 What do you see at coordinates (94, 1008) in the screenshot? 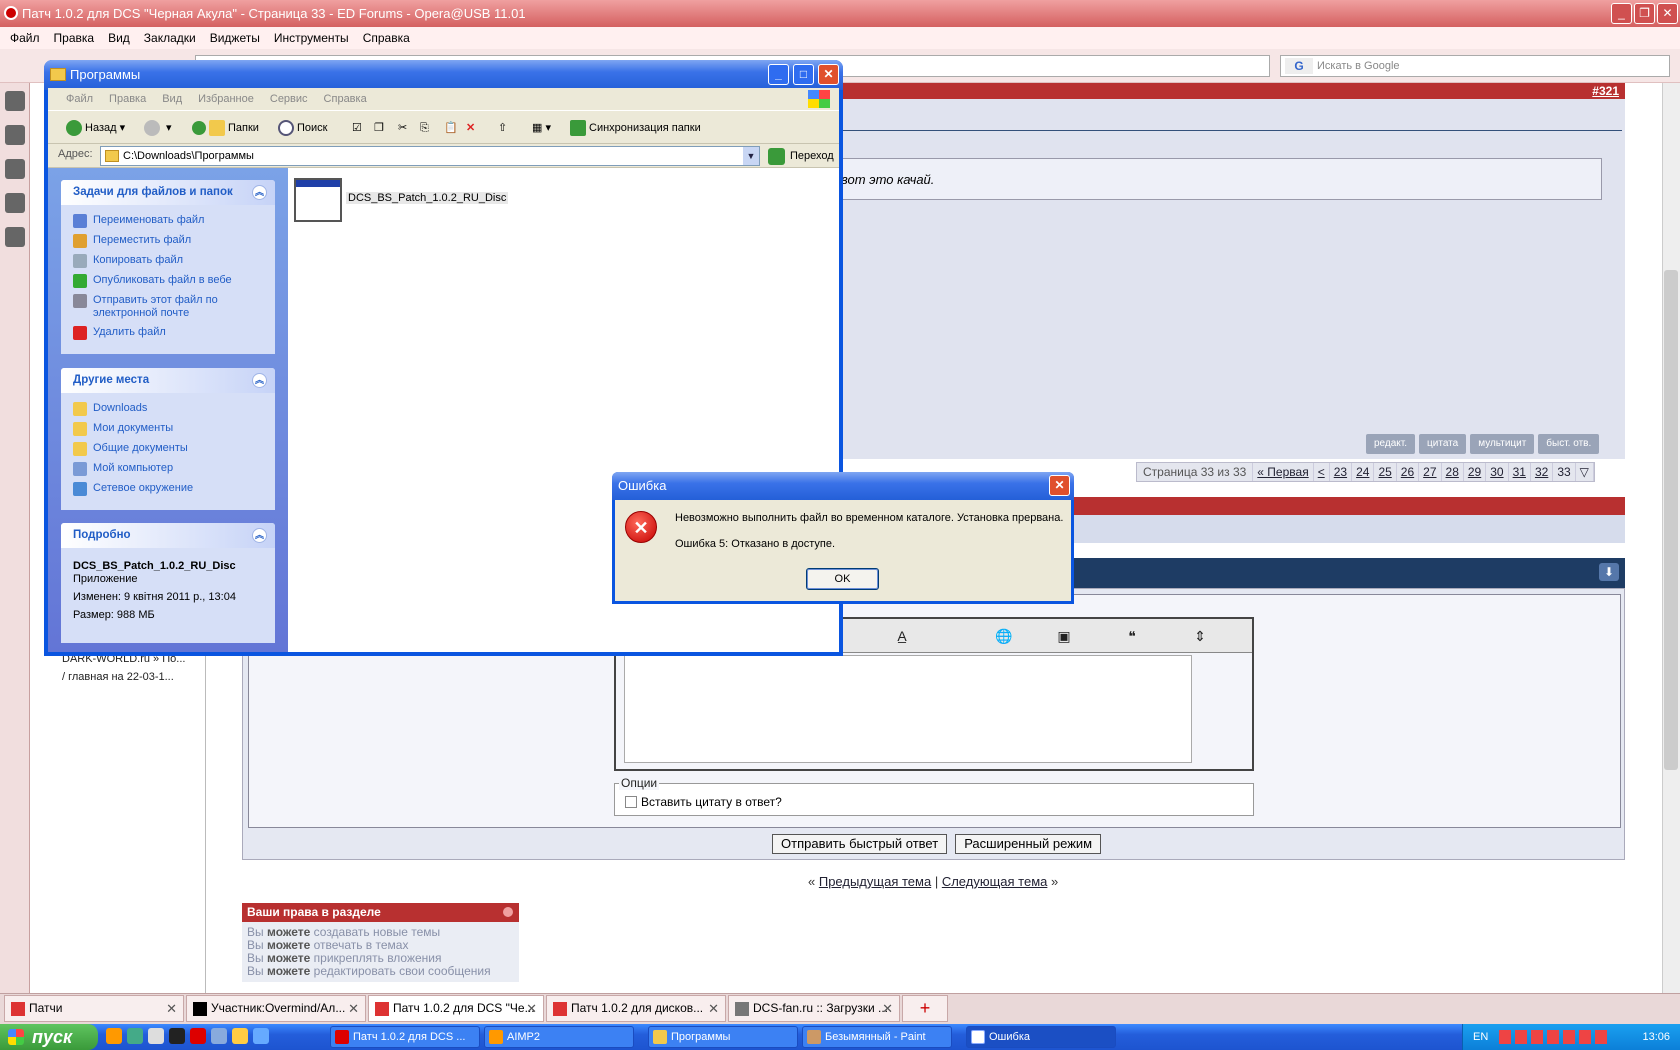
I see `tab-patches: Патчи ✕` at bounding box center [94, 1008].